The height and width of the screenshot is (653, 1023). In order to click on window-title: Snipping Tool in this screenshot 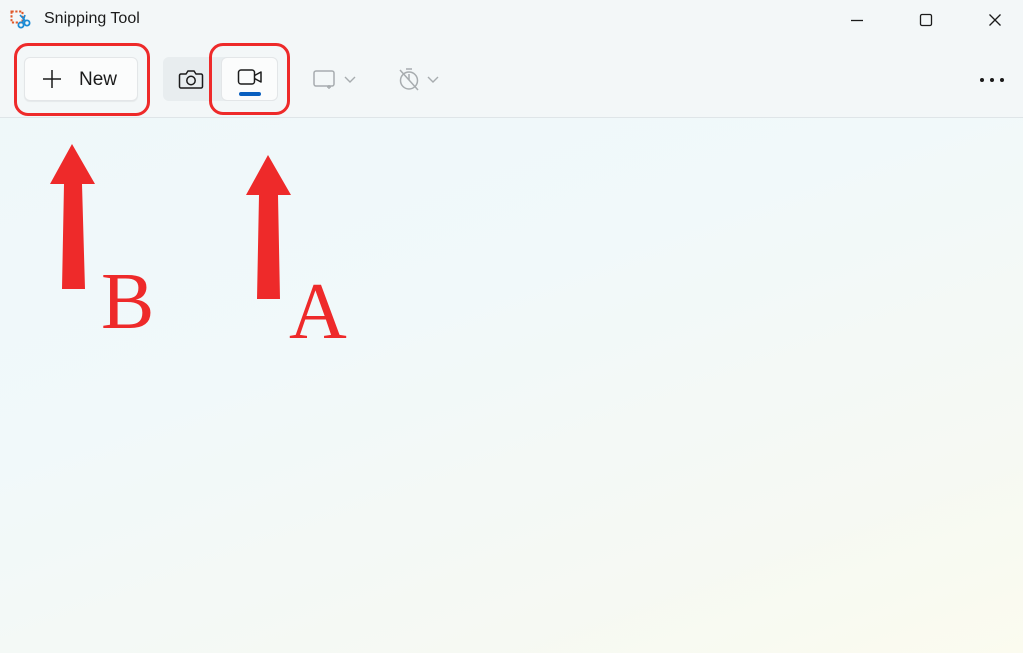, I will do `click(92, 18)`.